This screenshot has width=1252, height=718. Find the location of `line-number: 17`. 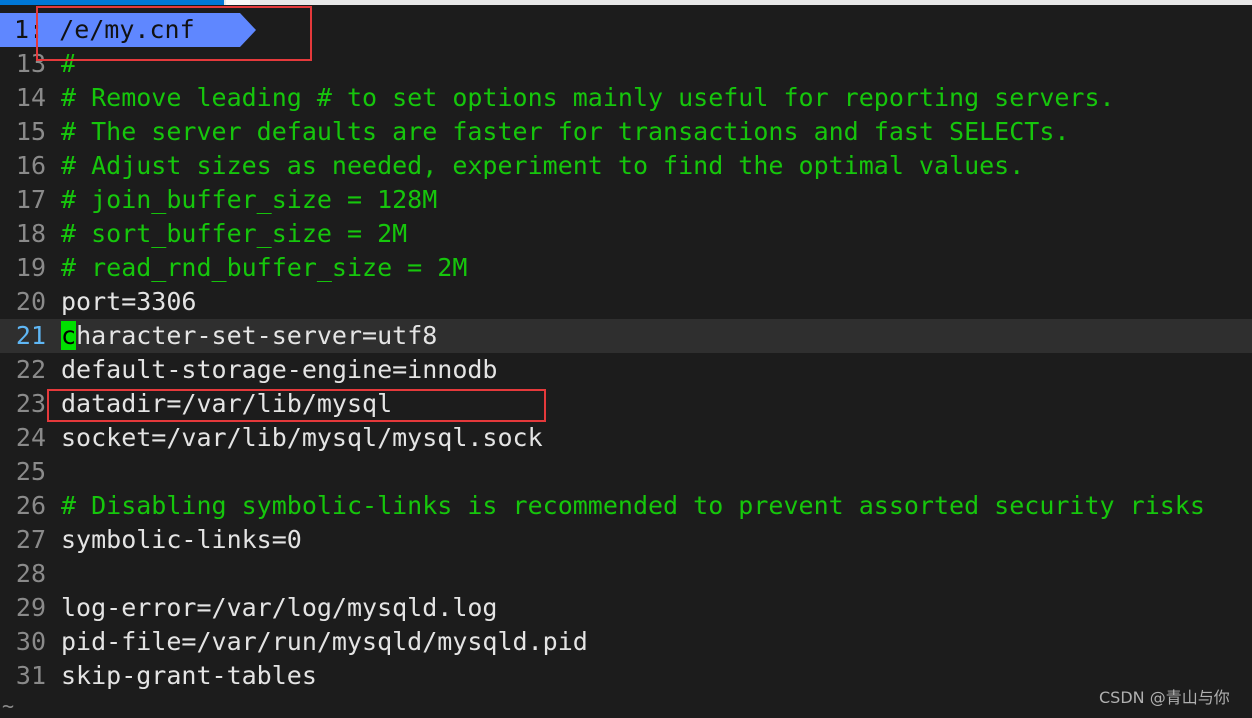

line-number: 17 is located at coordinates (30, 199).